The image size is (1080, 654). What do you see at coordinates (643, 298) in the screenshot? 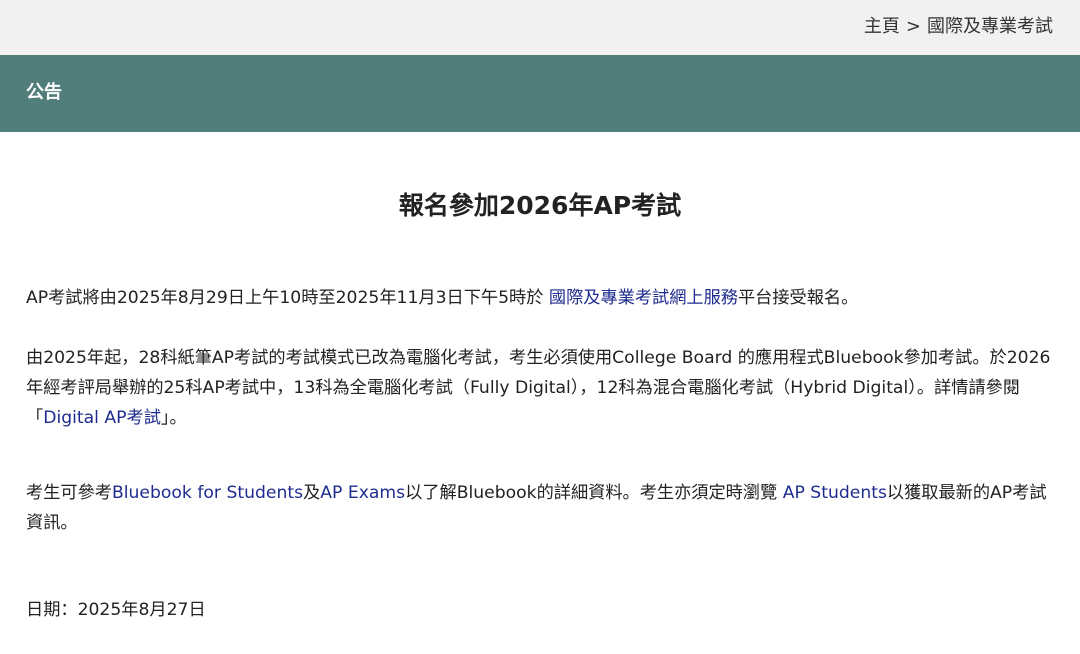
I see `online-service-link: 國際及專業考試網上服務` at bounding box center [643, 298].